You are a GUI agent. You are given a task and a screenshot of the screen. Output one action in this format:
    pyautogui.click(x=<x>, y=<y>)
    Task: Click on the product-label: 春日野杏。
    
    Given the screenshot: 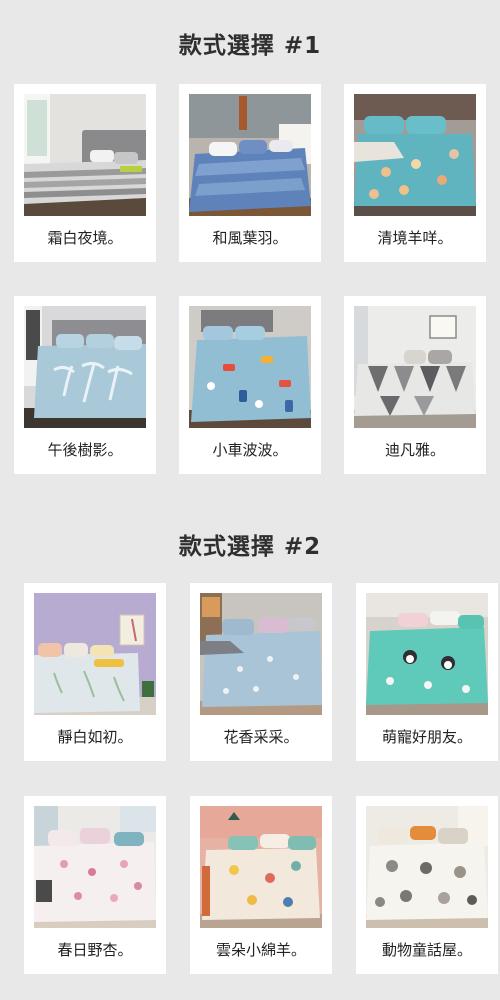 What is the action you would take?
    pyautogui.click(x=95, y=950)
    